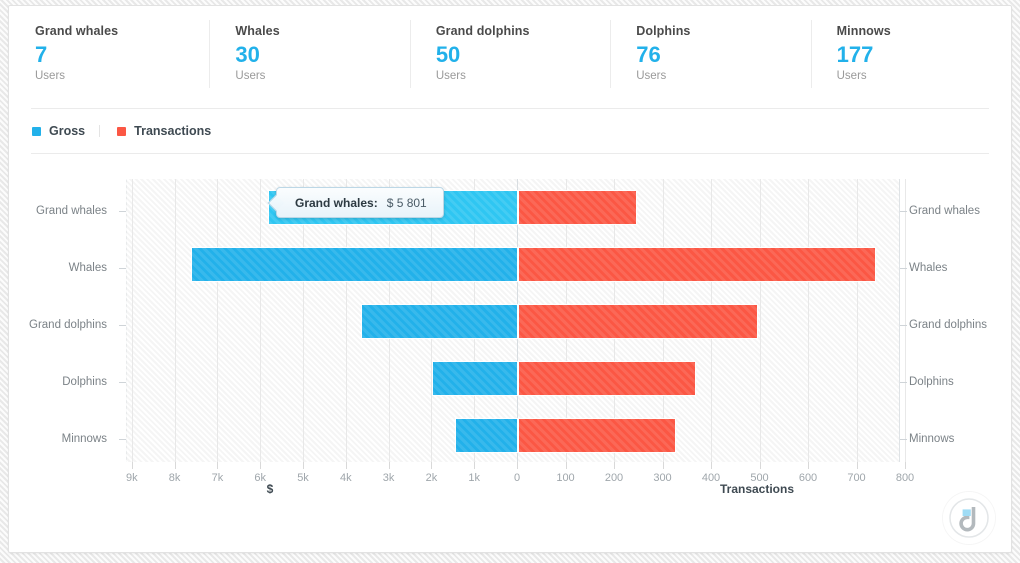 The height and width of the screenshot is (563, 1020). I want to click on tooltip-value: $ 5 801, so click(406, 202).